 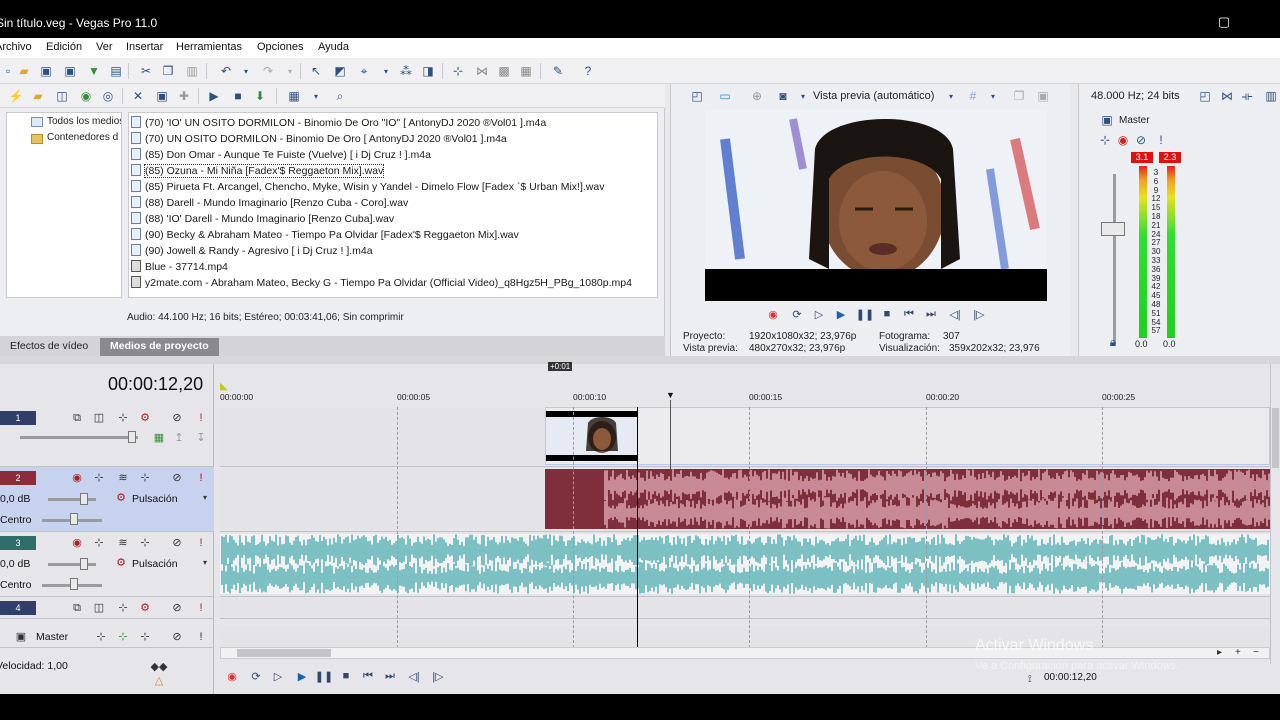 What do you see at coordinates (482, 71) in the screenshot?
I see `auto-crossfade-icon: ⋈` at bounding box center [482, 71].